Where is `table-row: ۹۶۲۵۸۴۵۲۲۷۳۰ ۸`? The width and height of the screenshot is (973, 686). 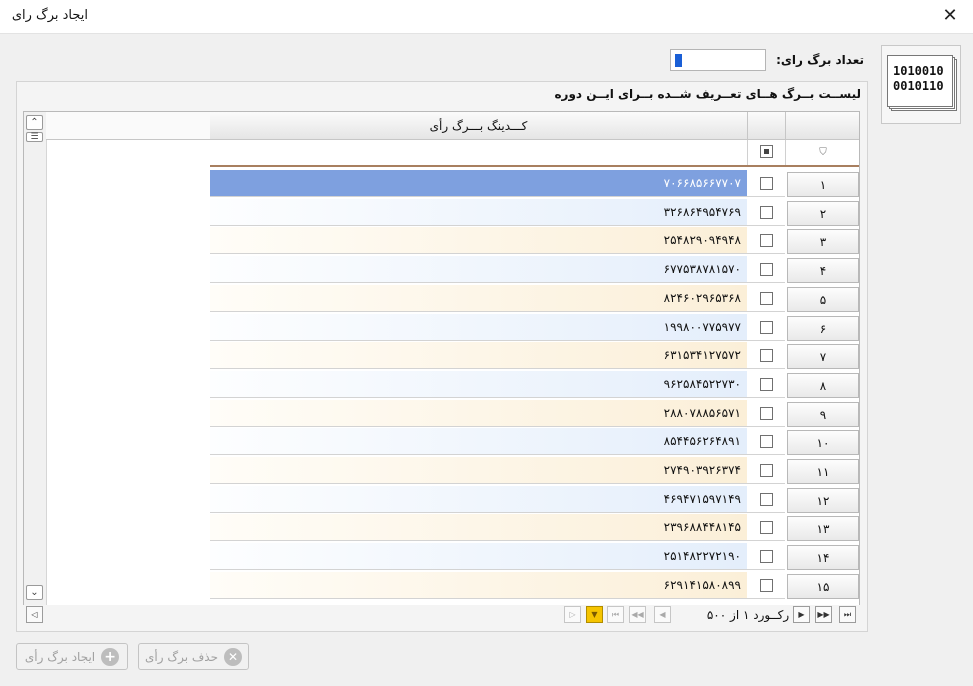
table-row: ۹۶۲۵۸۴۵۲۲۷۳۰ ۸ is located at coordinates (534, 384).